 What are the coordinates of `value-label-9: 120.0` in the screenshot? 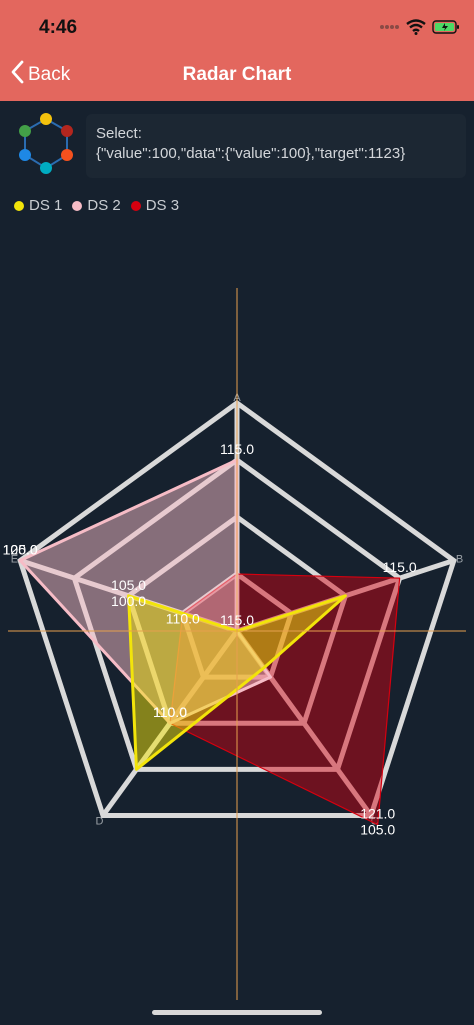 It's located at (20, 550).